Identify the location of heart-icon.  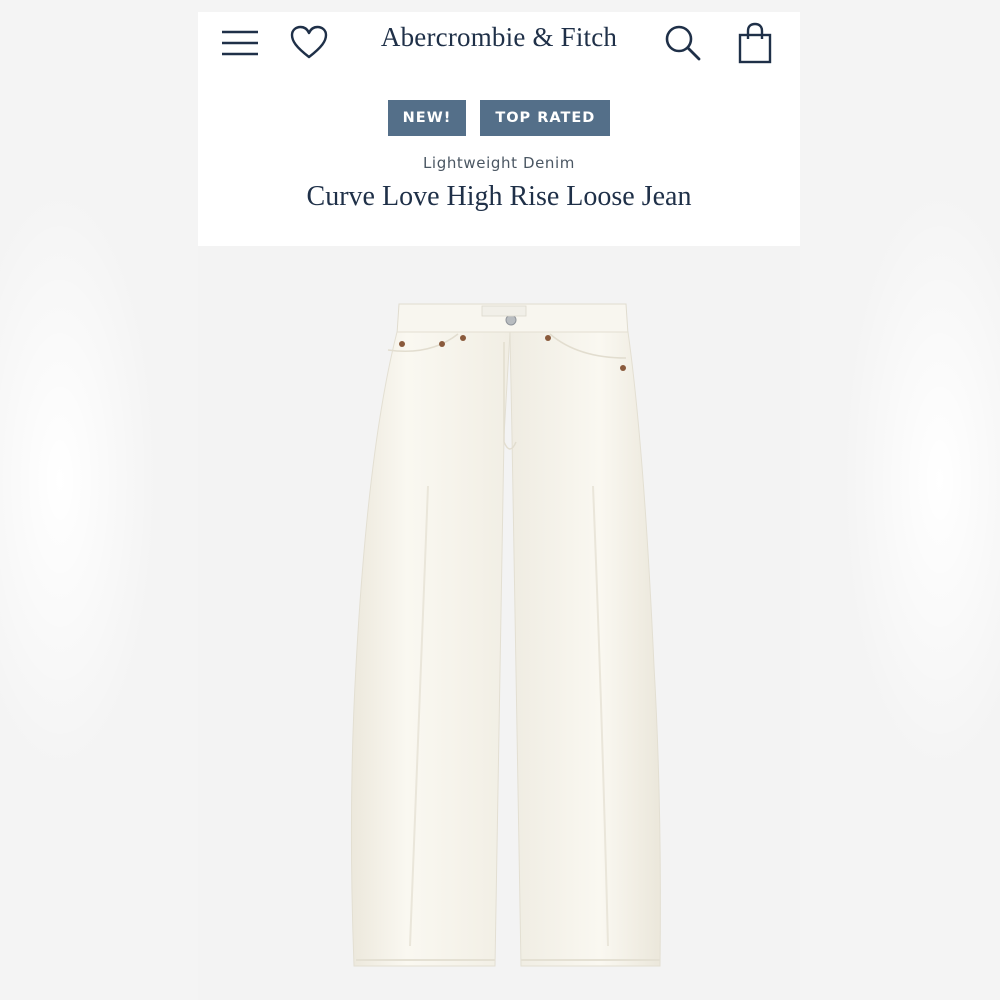
(309, 43).